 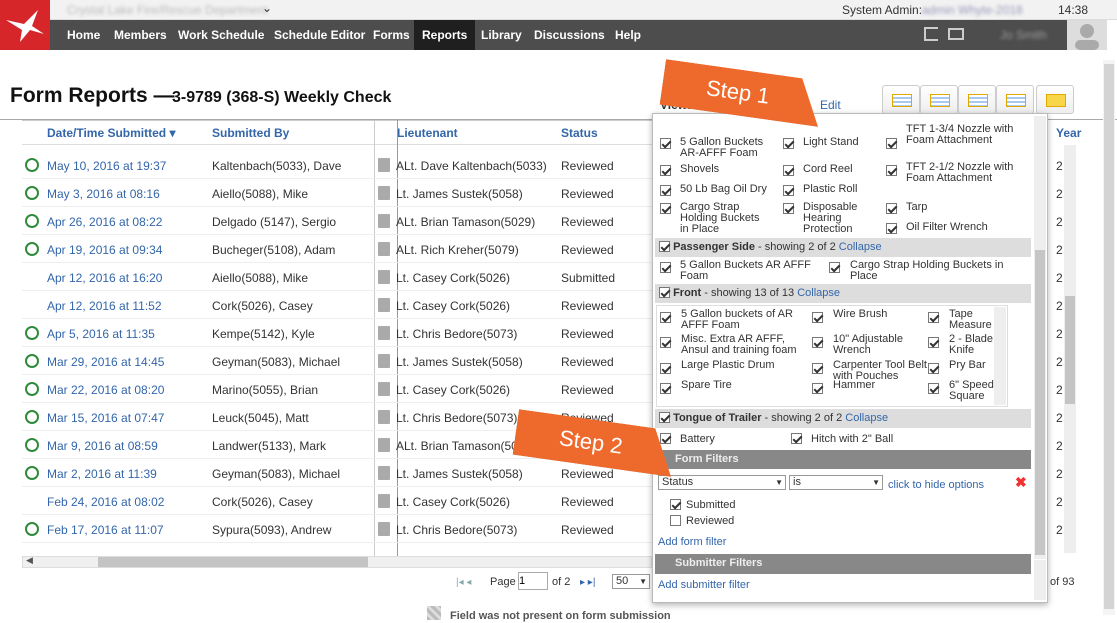 What do you see at coordinates (101, 334) in the screenshot?
I see `row-date-link: Apr 5, 2016 at 11:35` at bounding box center [101, 334].